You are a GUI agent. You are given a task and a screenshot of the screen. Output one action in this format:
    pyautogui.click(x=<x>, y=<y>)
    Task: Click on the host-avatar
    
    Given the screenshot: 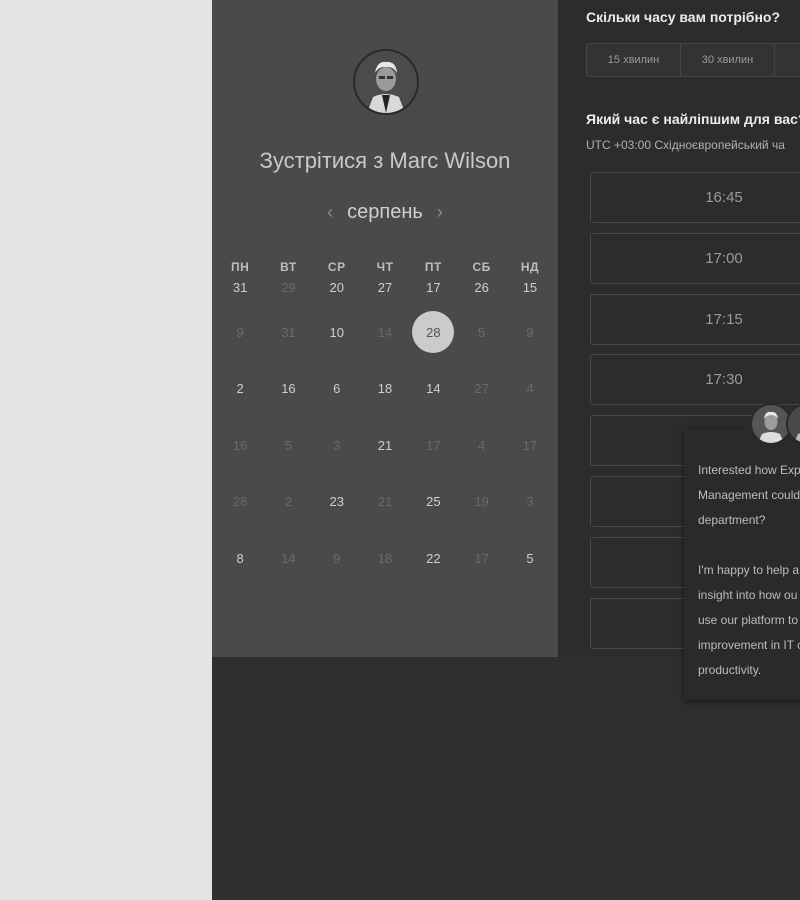 What is the action you would take?
    pyautogui.click(x=386, y=82)
    